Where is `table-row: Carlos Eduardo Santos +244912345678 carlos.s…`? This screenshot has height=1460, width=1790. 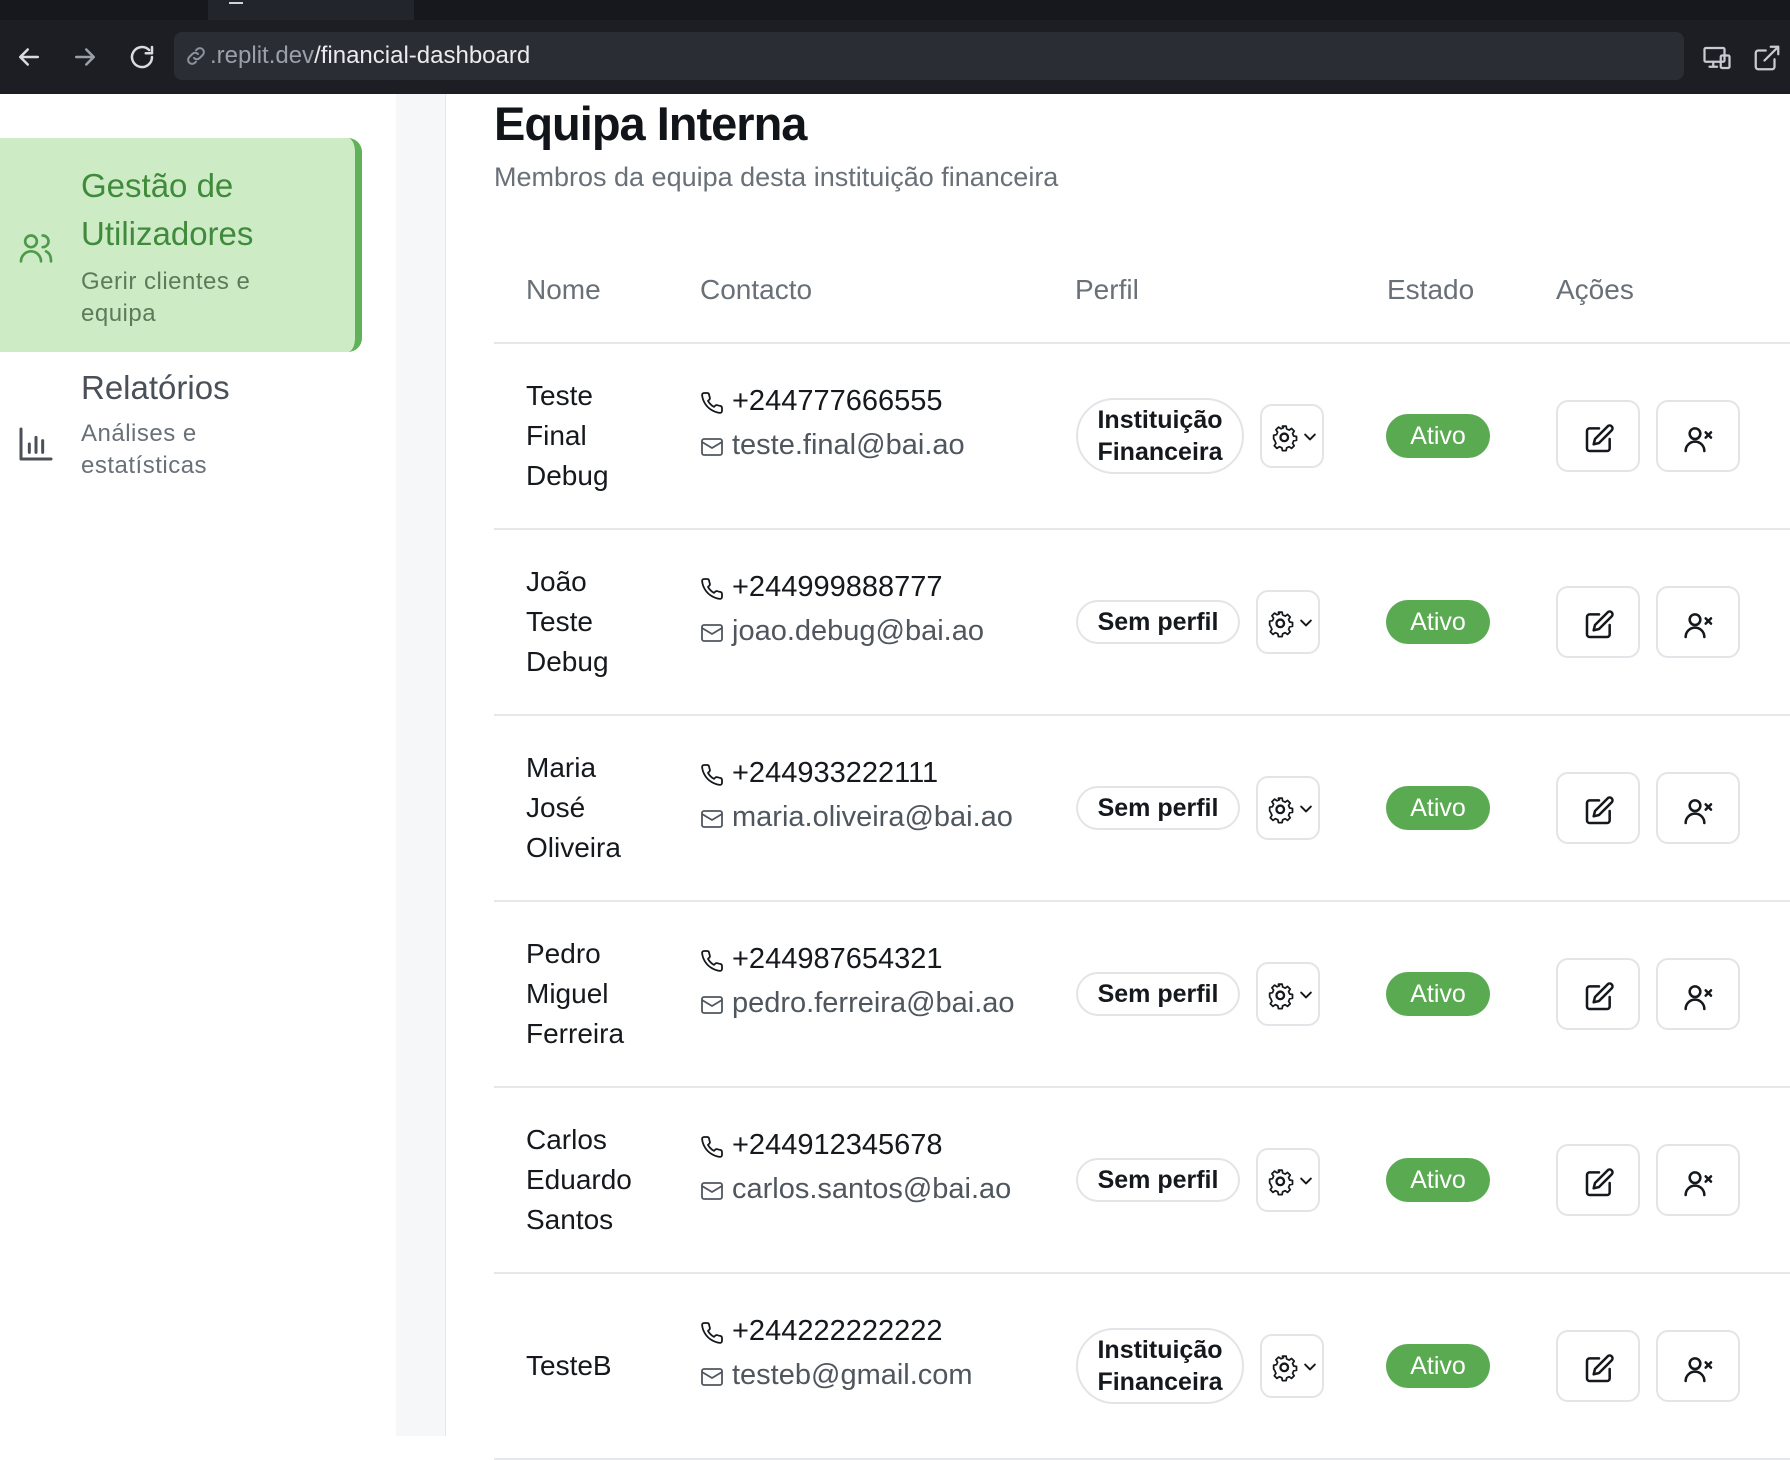
table-row: Carlos Eduardo Santos +244912345678 carlos.s… is located at coordinates (1142, 1181).